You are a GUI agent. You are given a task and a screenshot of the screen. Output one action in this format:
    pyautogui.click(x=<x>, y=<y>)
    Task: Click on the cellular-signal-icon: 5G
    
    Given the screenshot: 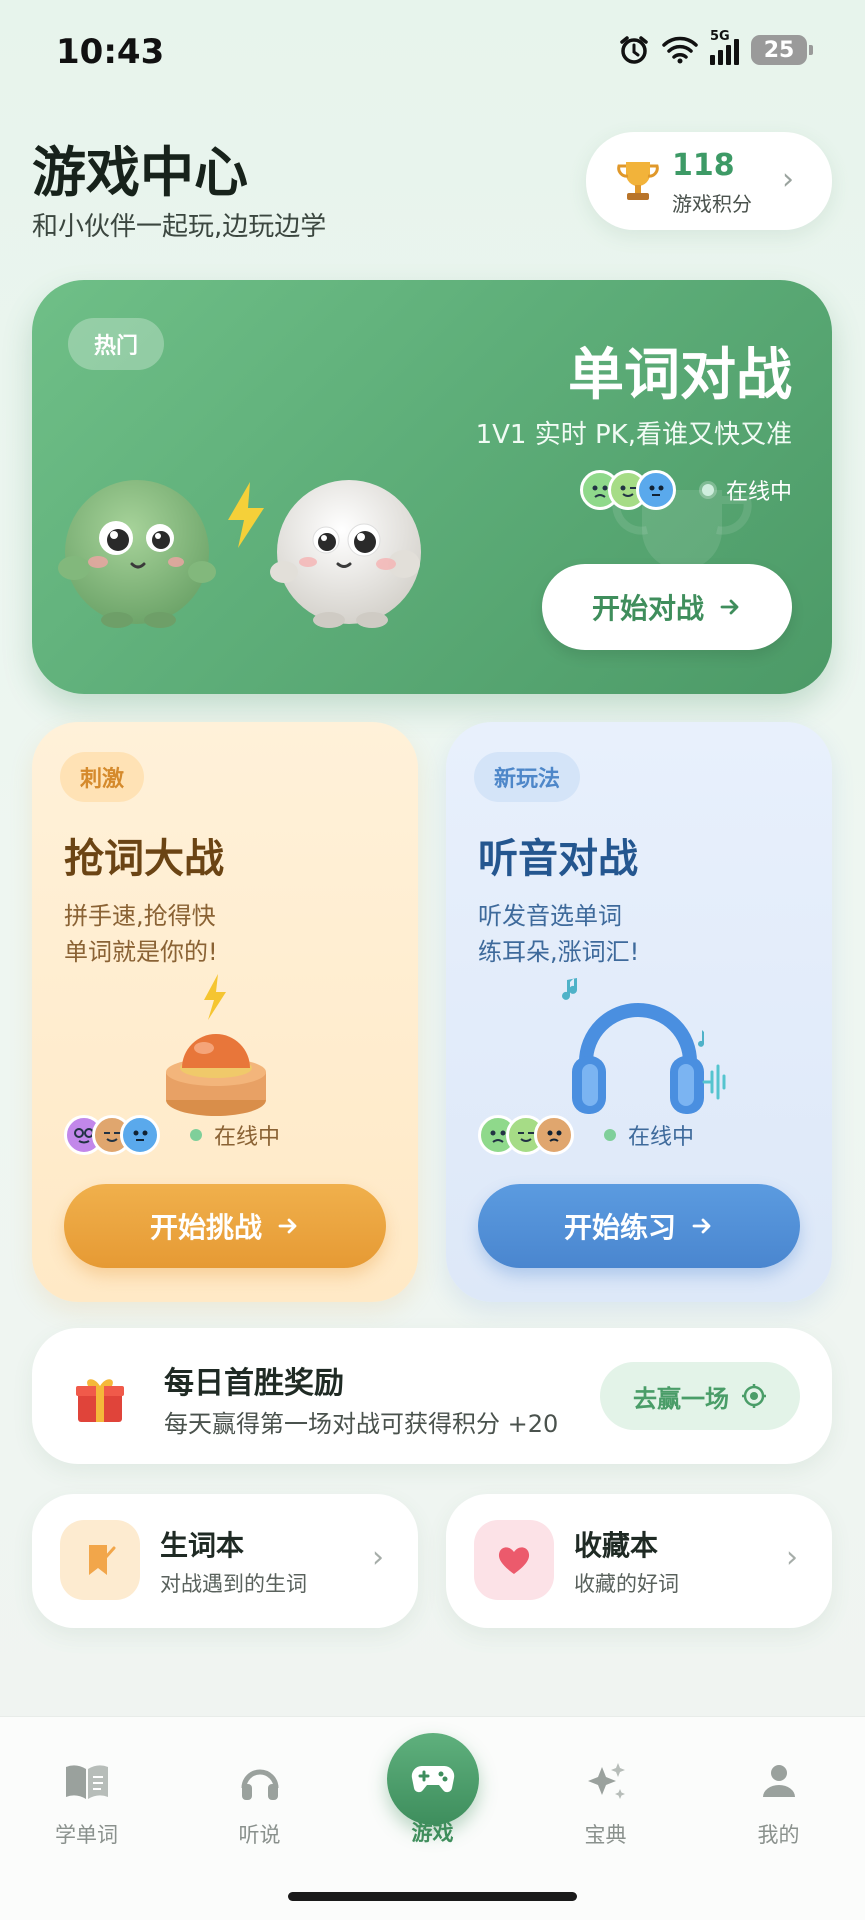 What is the action you would take?
    pyautogui.click(x=724, y=47)
    